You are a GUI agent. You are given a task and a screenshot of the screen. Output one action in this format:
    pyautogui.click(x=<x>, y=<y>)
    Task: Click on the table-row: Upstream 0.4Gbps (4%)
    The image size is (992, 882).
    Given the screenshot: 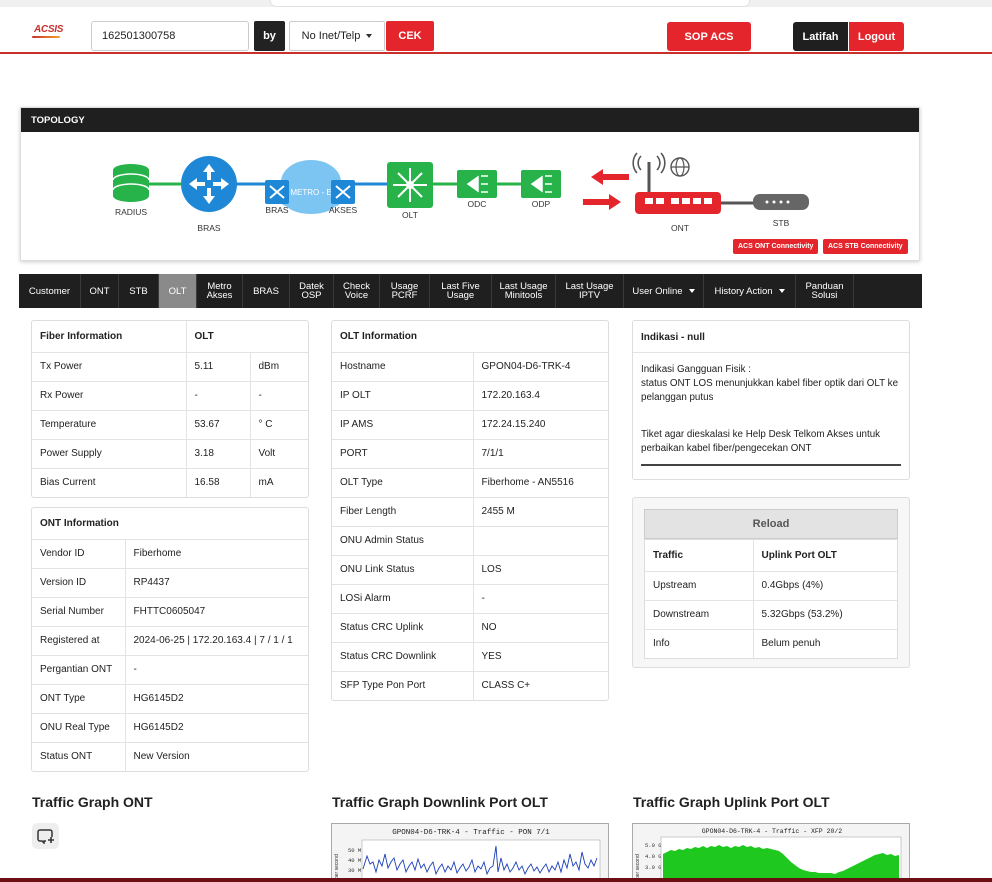 What is the action you would take?
    pyautogui.click(x=771, y=585)
    